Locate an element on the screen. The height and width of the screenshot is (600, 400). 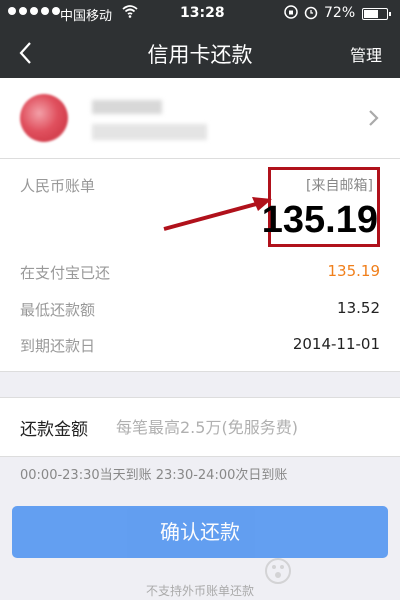
signal-strength-icon is located at coordinates (34, 11).